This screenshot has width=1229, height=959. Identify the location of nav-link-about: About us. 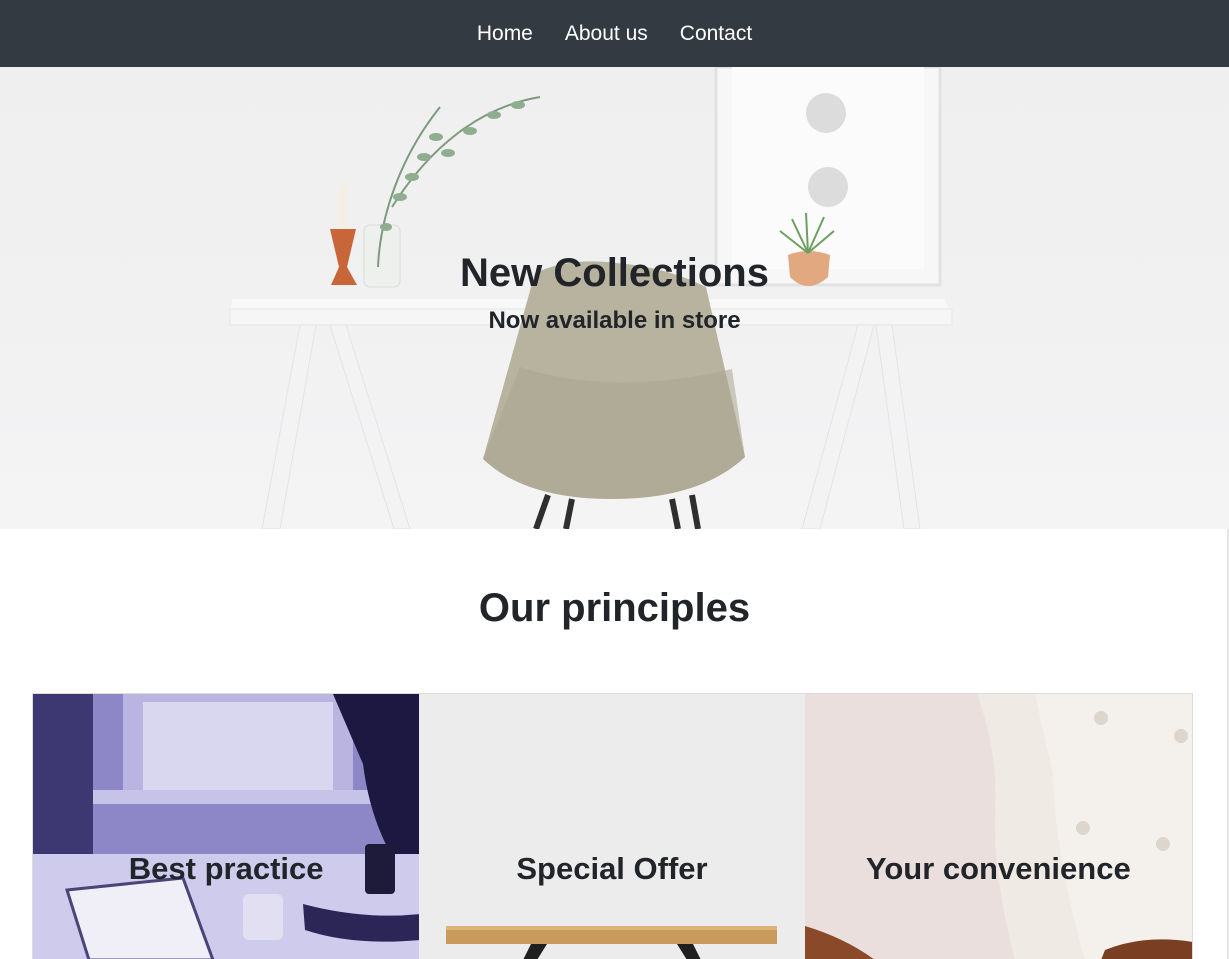
(606, 33).